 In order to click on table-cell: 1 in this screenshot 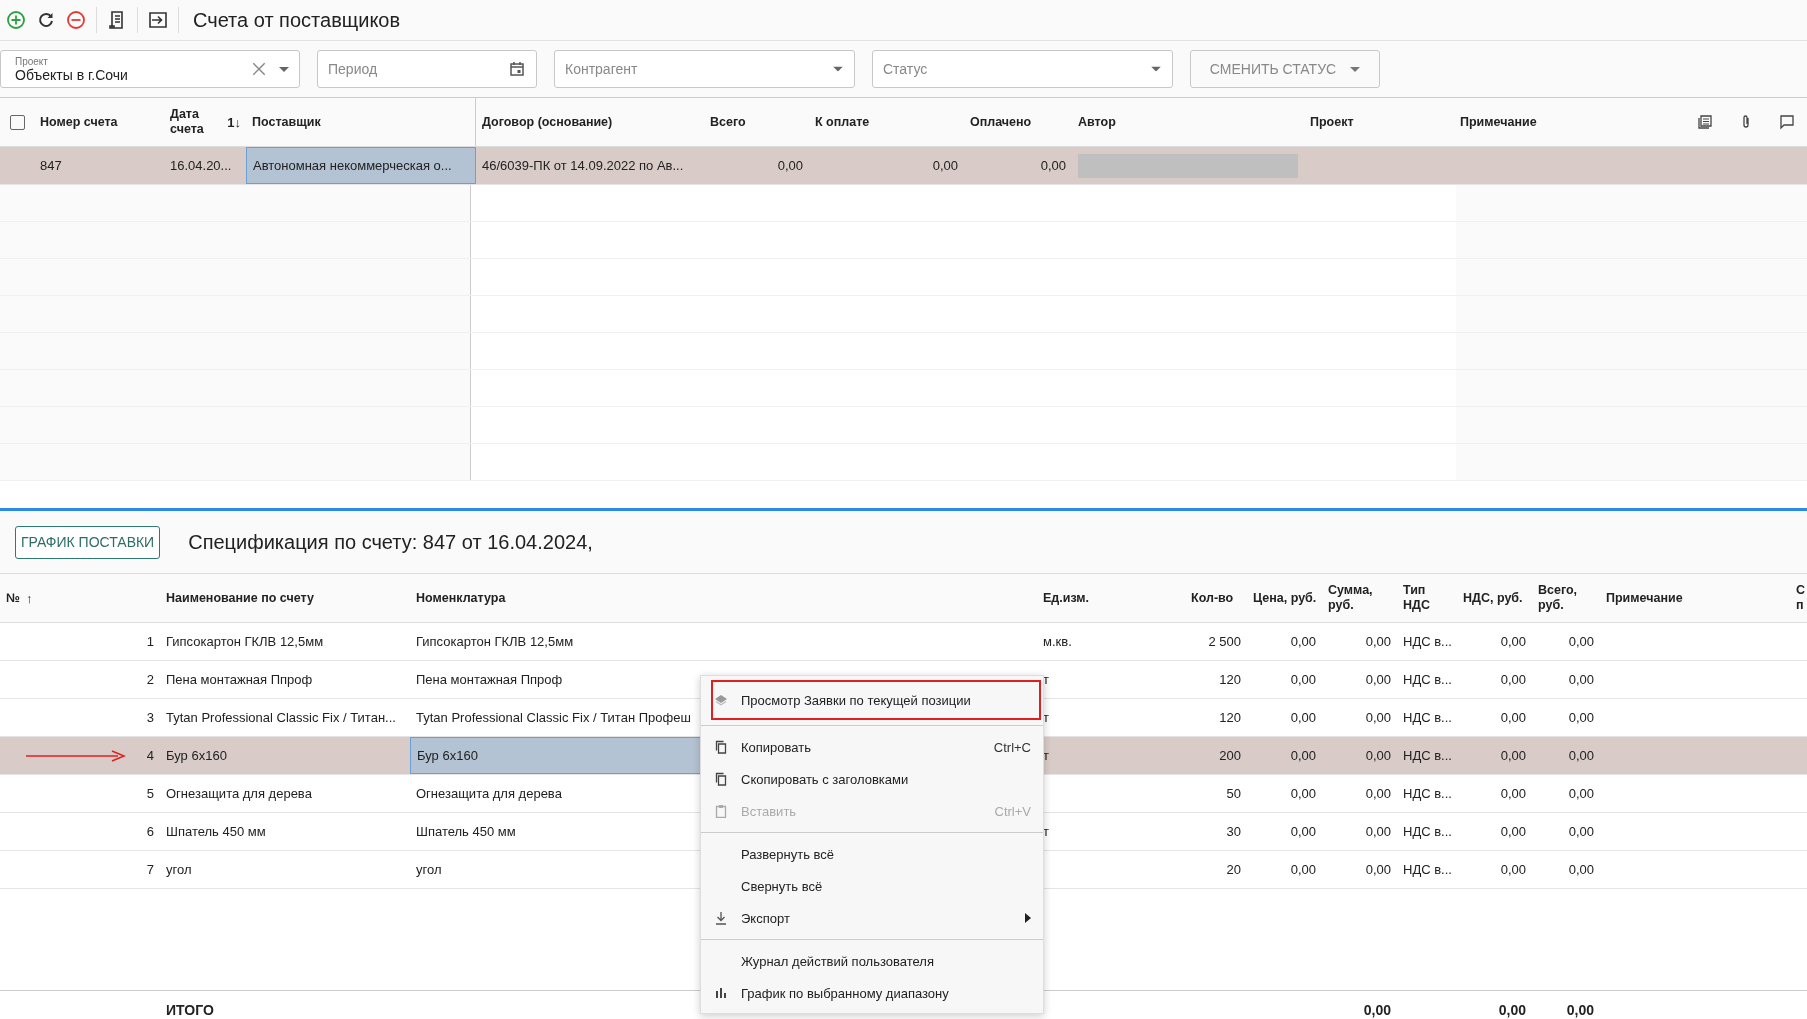, I will do `click(150, 641)`.